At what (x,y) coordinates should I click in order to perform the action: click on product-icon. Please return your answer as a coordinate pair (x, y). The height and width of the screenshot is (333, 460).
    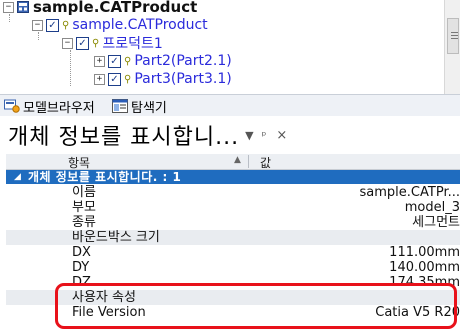
    Looking at the image, I should click on (23, 7).